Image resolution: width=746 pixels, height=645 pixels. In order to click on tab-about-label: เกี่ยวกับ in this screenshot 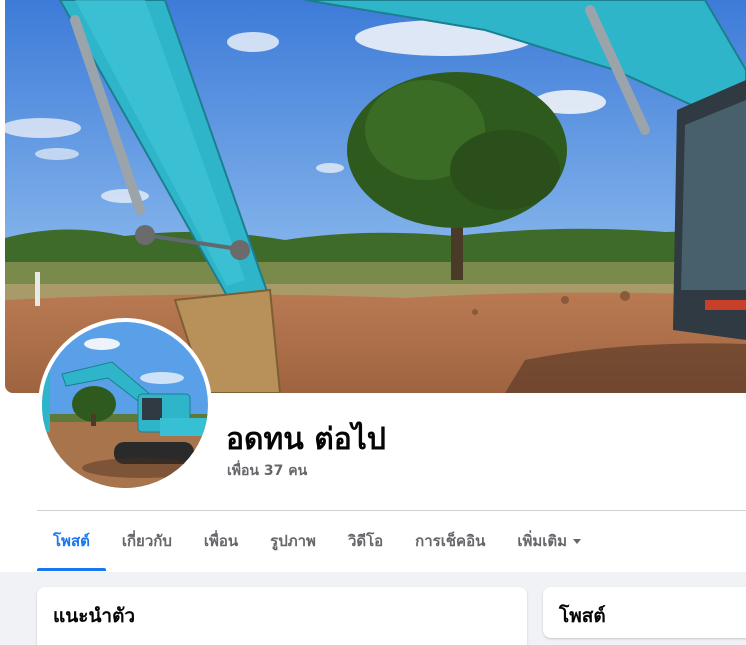, I will do `click(146, 541)`.